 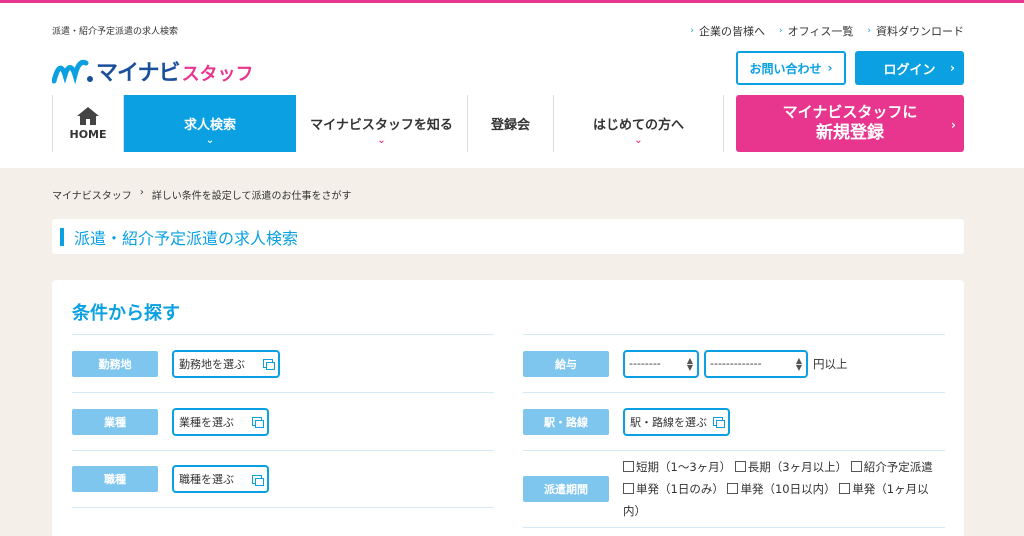 I want to click on page-title-box: 派遣・紹介予定派遣の求人検索, so click(x=508, y=236).